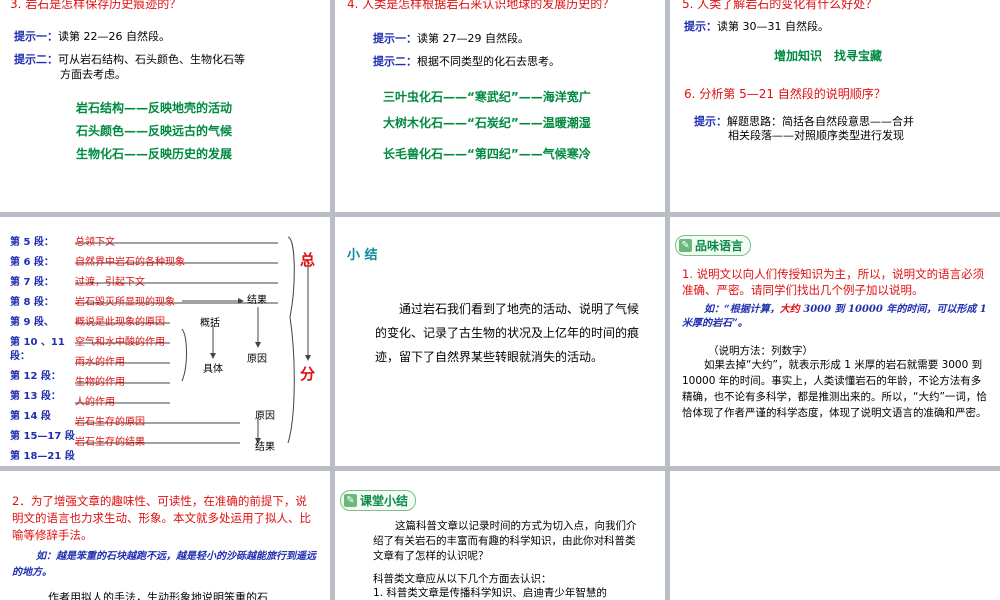 This screenshot has height=600, width=1000. What do you see at coordinates (466, 61) in the screenshot?
I see `hint-2: 提示二：根据不同类型的化石去思考。` at bounding box center [466, 61].